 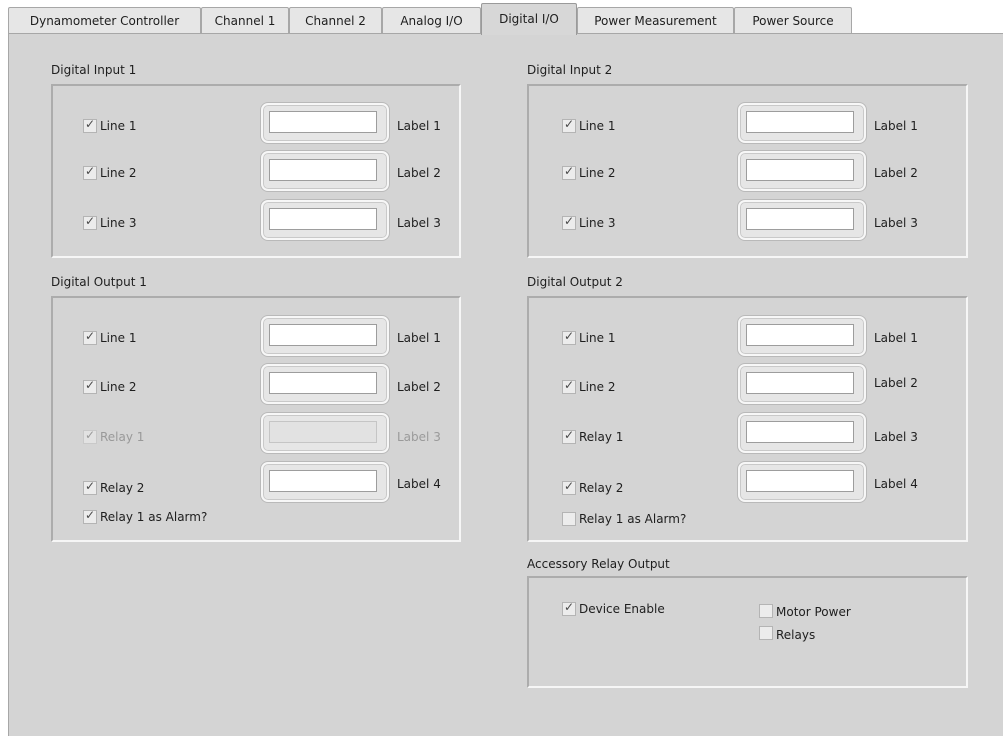 I want to click on do1-line-1-text-frame, so click(x=325, y=336).